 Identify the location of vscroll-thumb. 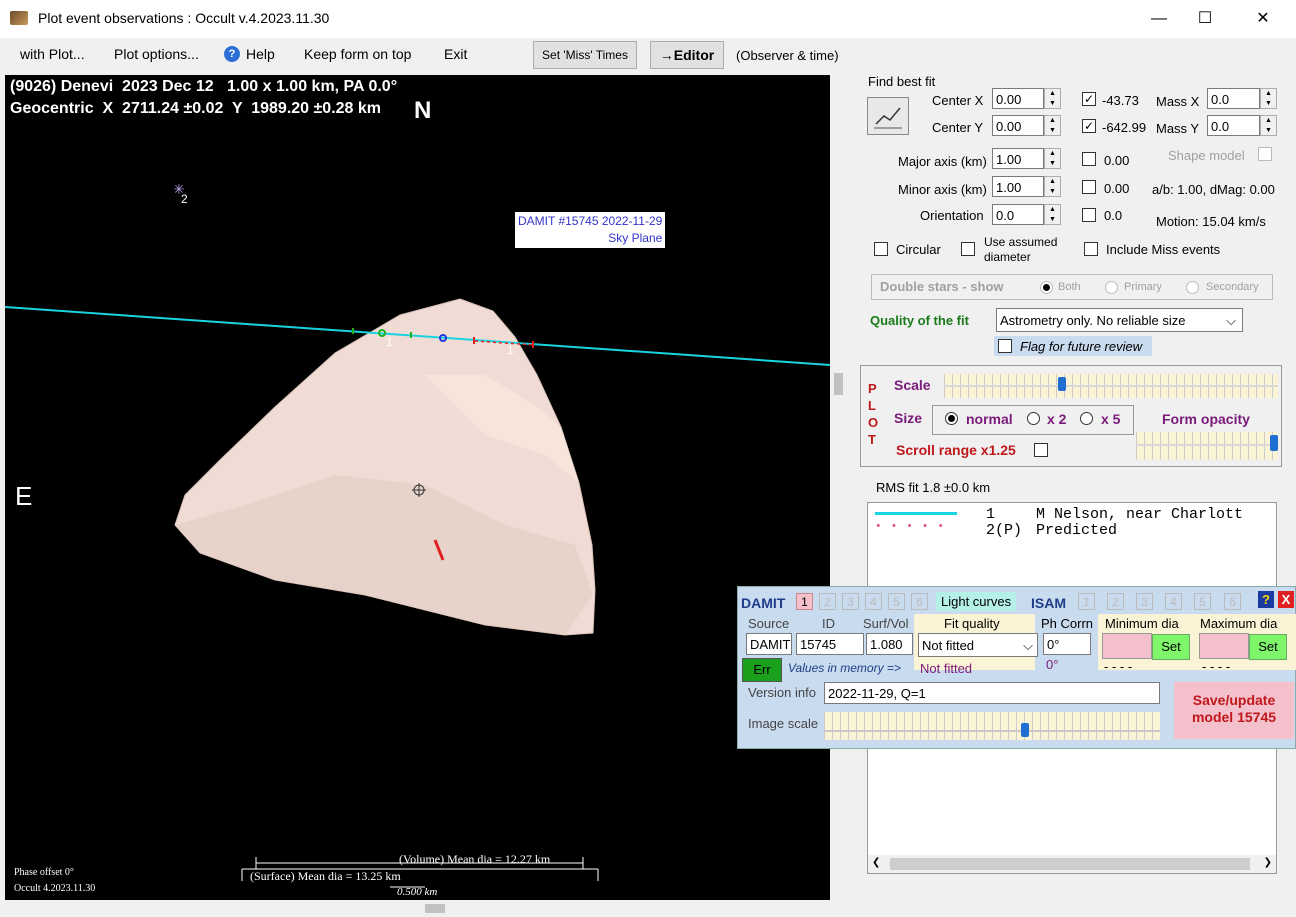
(838, 384).